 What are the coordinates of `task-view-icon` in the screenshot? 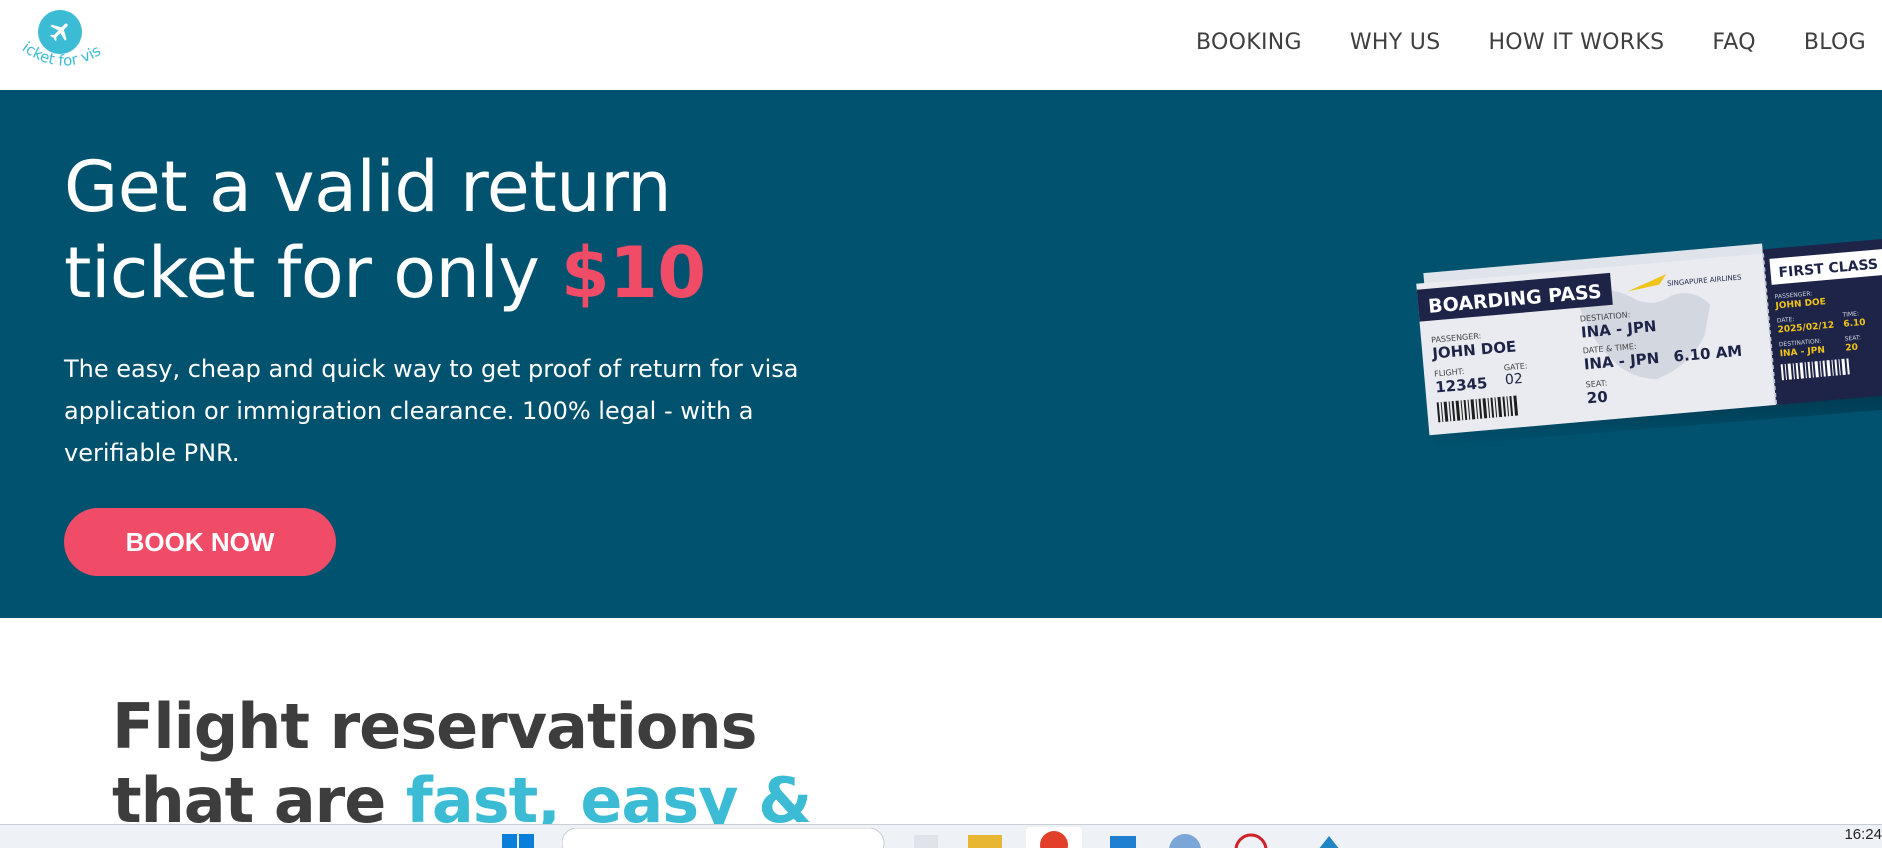 It's located at (927, 840).